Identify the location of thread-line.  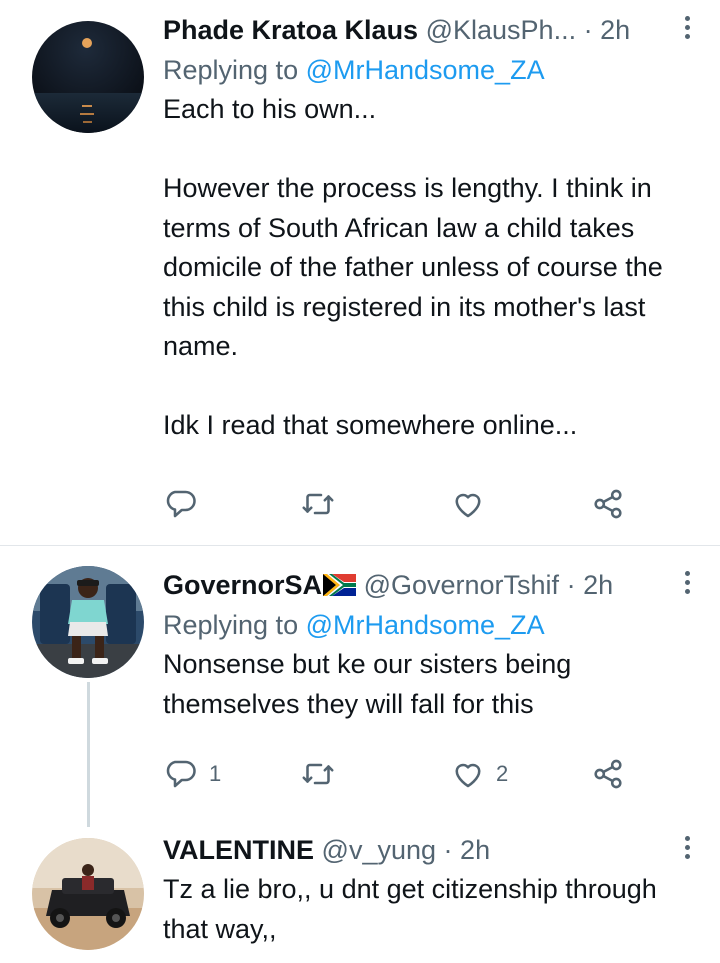
(88, 754).